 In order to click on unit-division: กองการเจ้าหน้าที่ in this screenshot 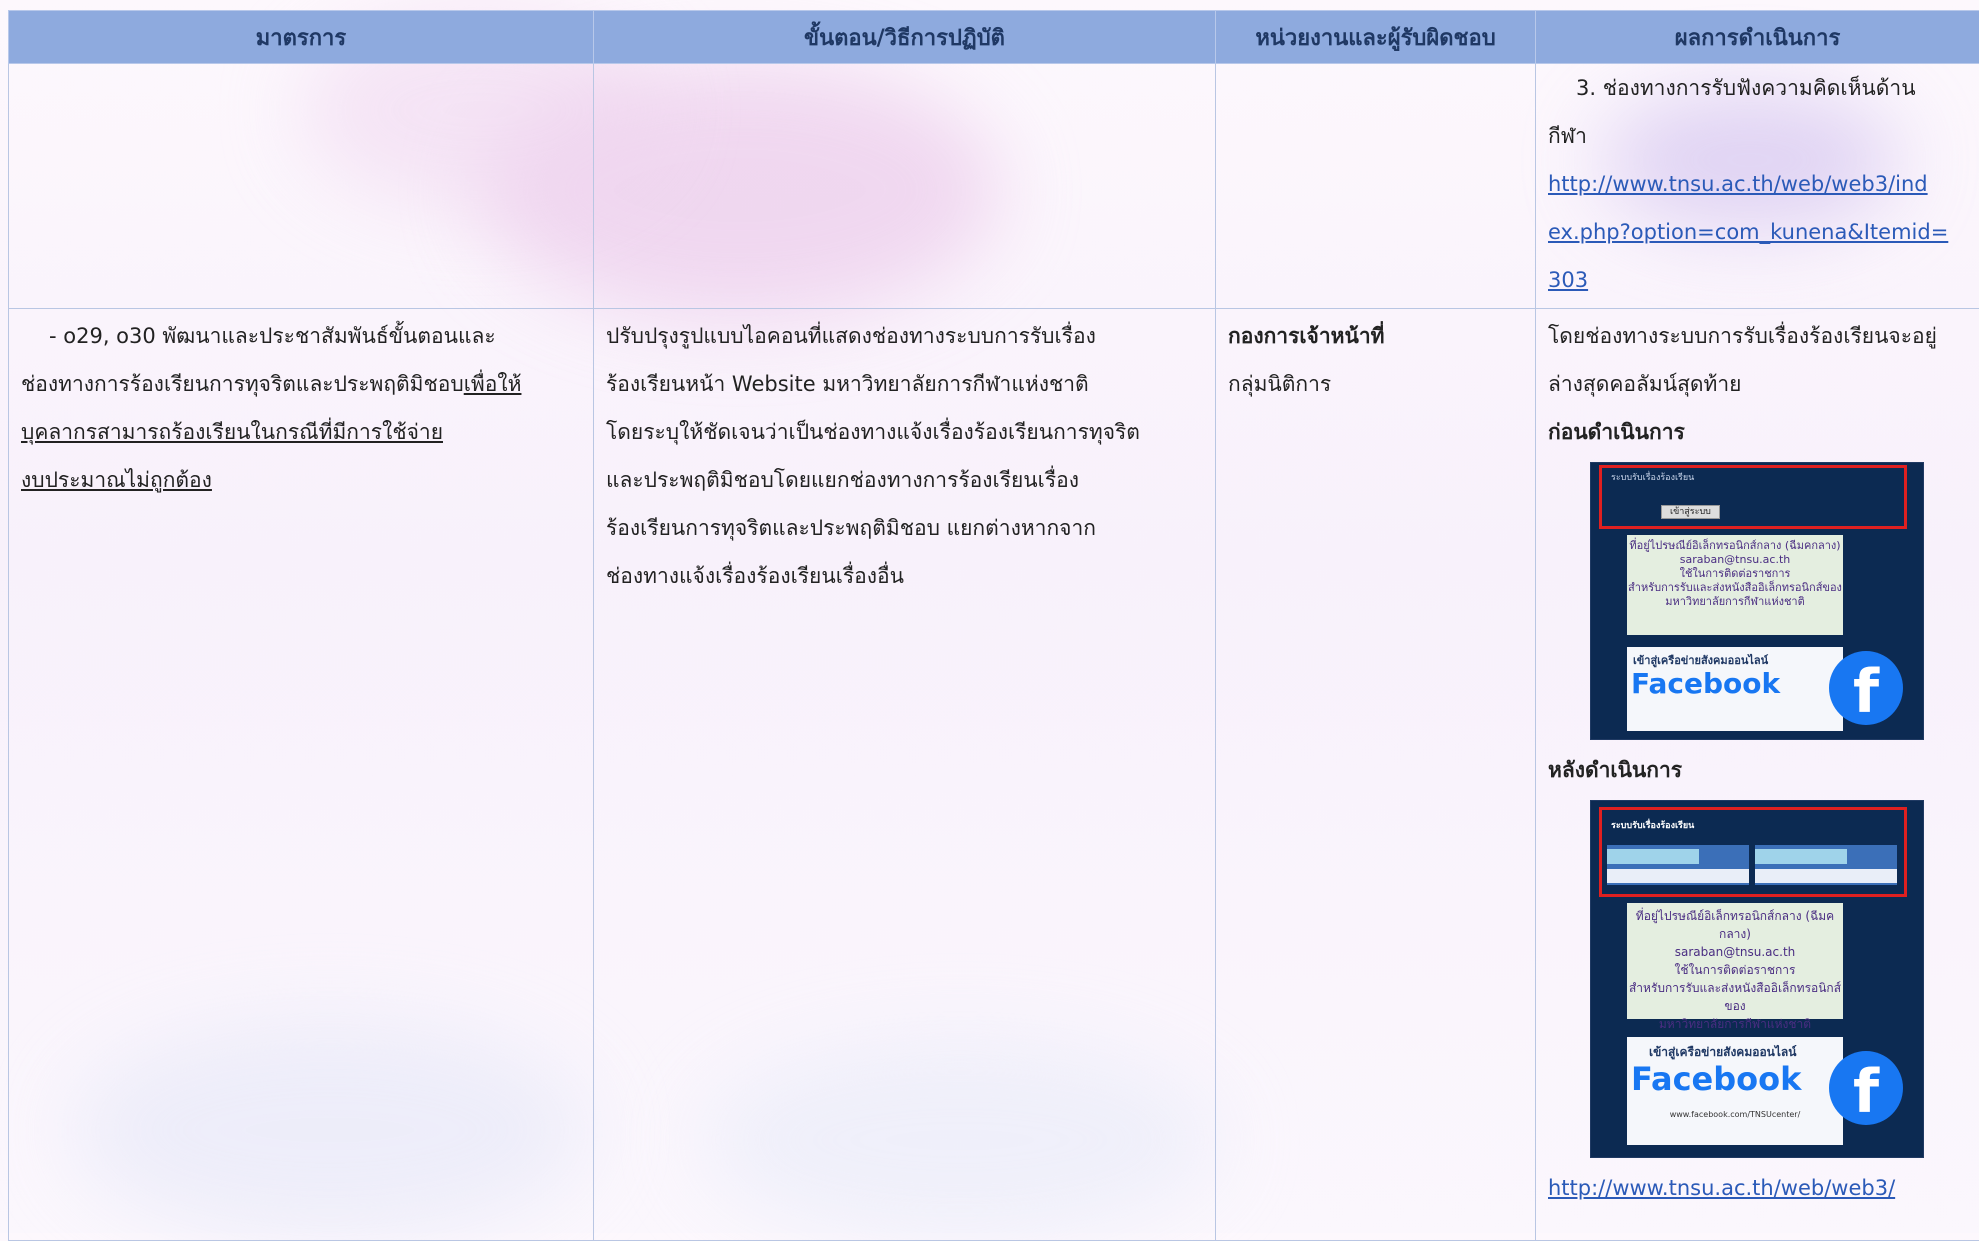, I will do `click(1375, 336)`.